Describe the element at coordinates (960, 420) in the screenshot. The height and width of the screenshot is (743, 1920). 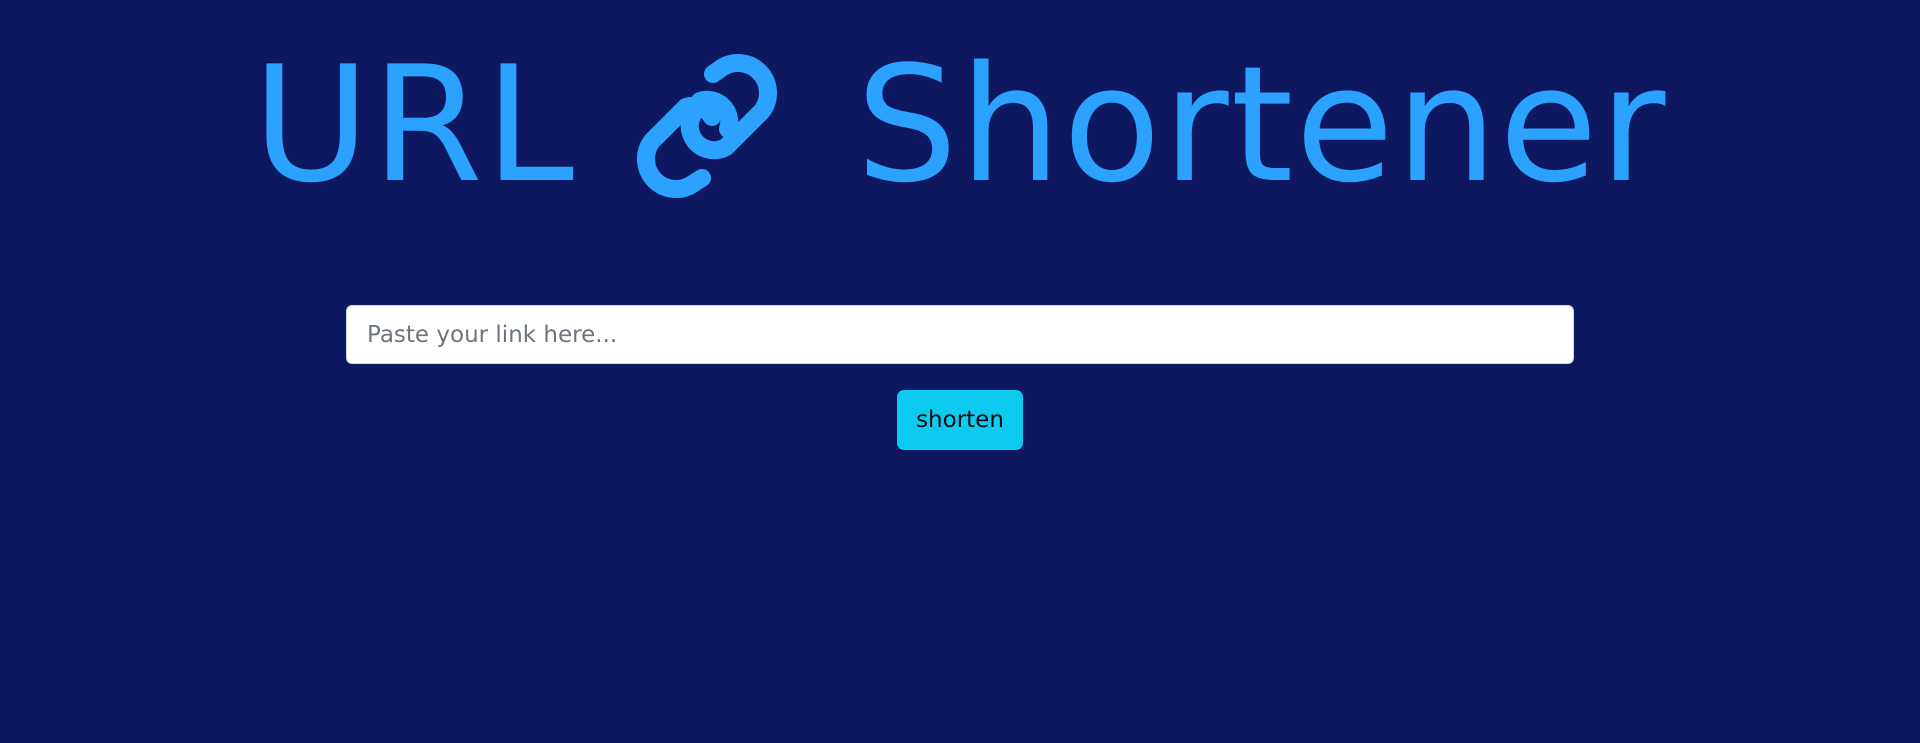
I see `shorten-button: shorten` at that location.